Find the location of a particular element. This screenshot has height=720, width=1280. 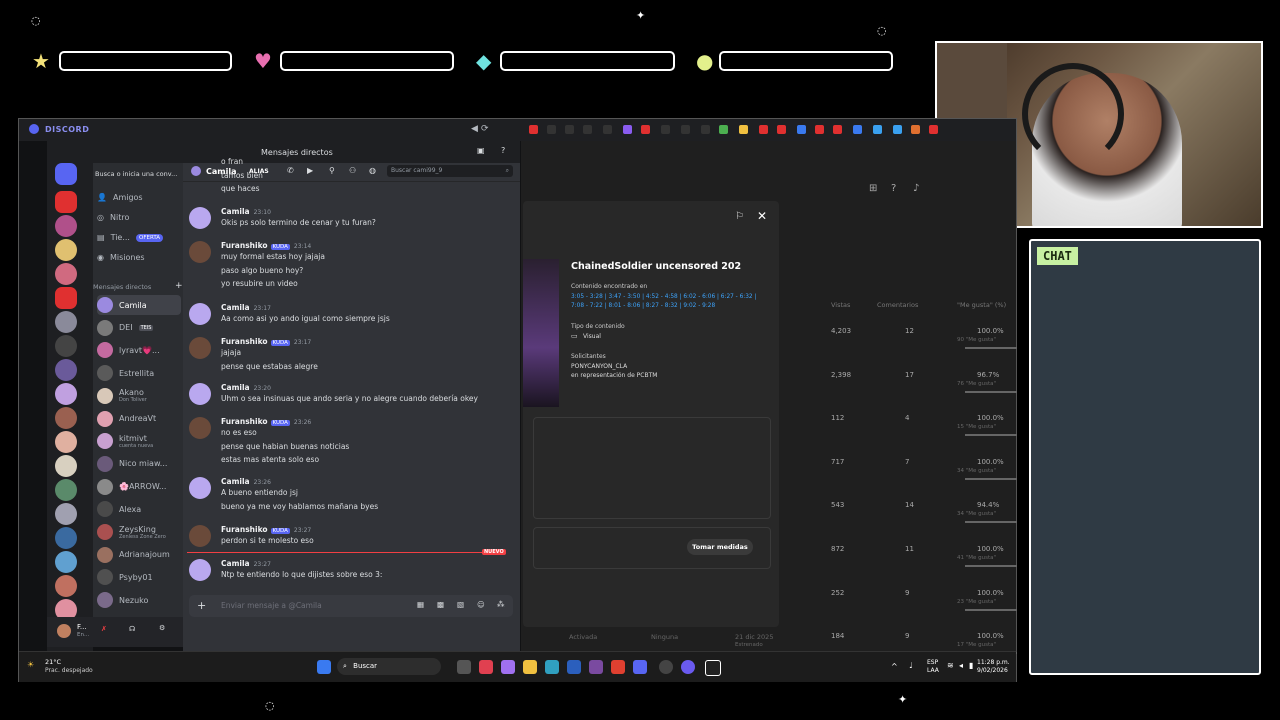

dm-item: ZeysKing Zenless Zone Zero is located at coordinates (139, 532).